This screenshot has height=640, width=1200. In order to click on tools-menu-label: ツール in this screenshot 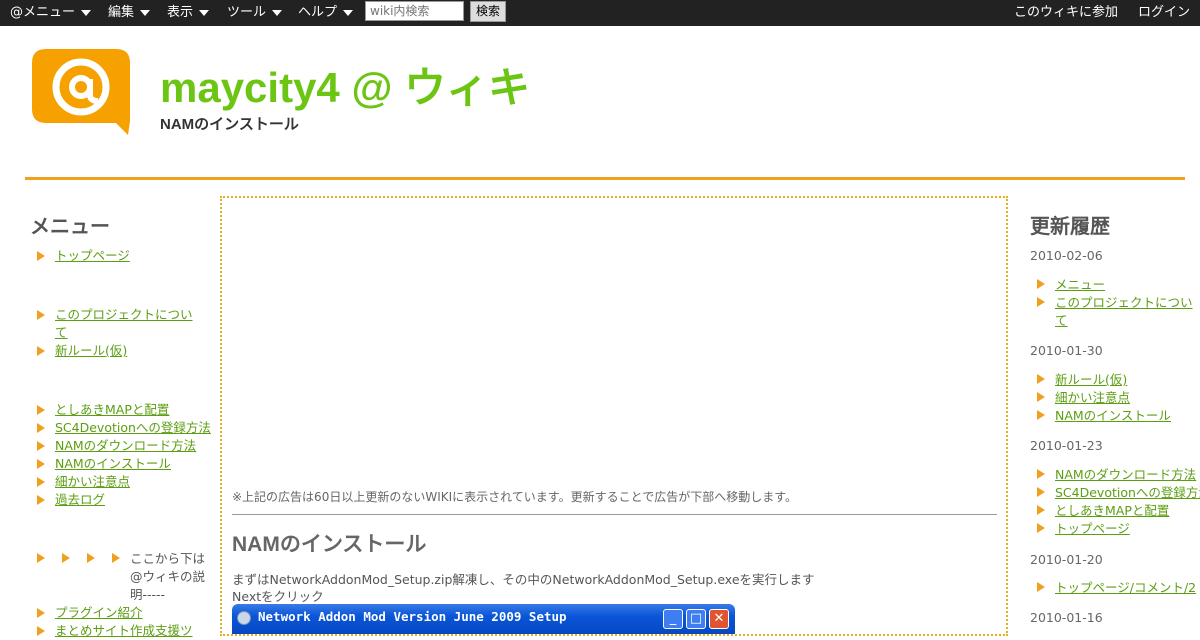, I will do `click(247, 12)`.